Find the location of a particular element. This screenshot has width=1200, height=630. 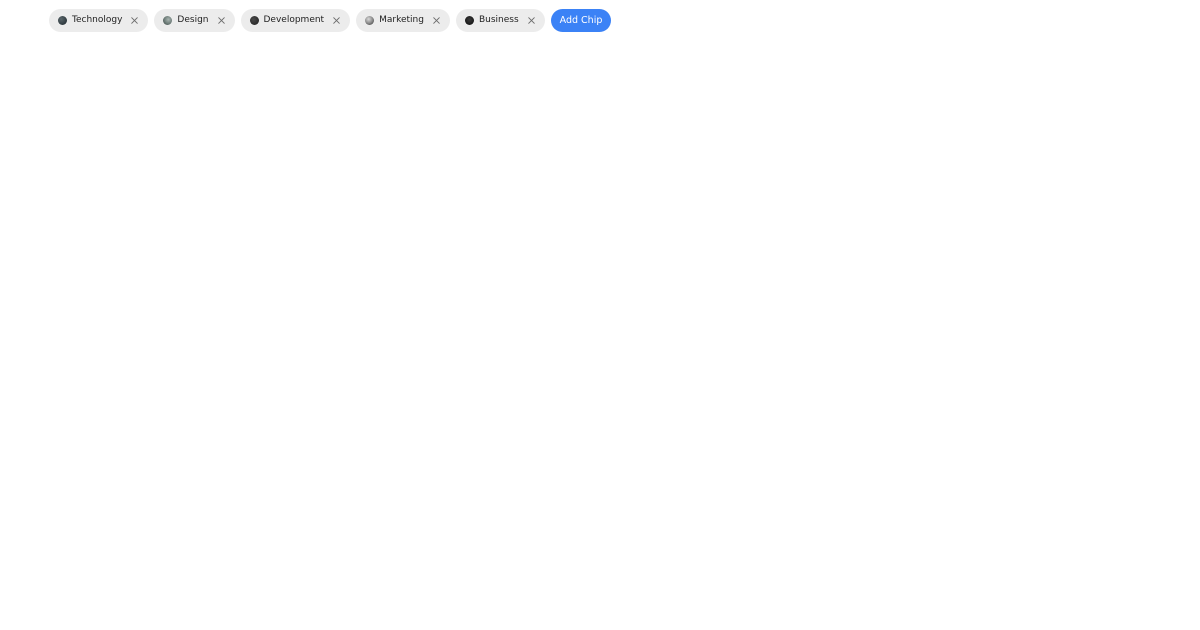

chip-technology: Technology is located at coordinates (99, 20).